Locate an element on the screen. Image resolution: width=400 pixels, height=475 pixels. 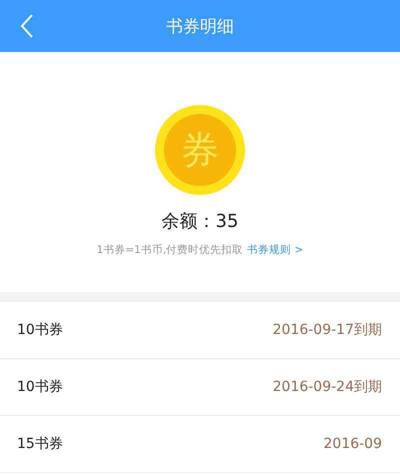
expiry-date: 2016-09-17到期 is located at coordinates (327, 330).